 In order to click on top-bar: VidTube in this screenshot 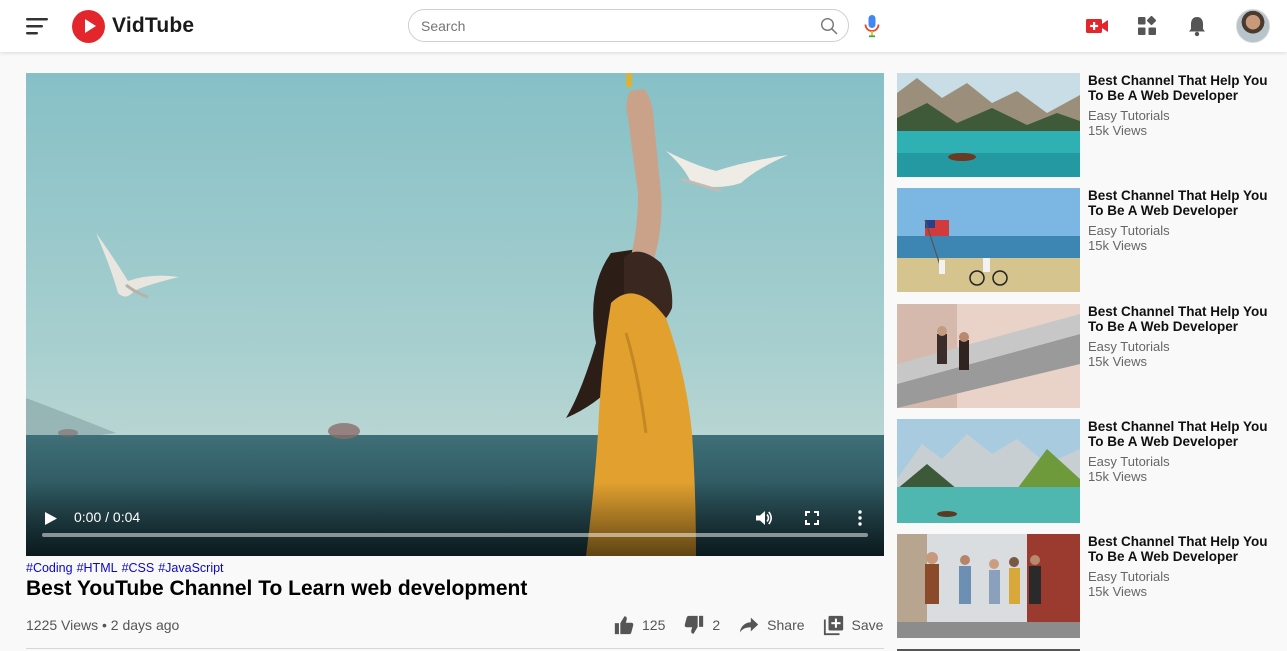, I will do `click(643, 26)`.